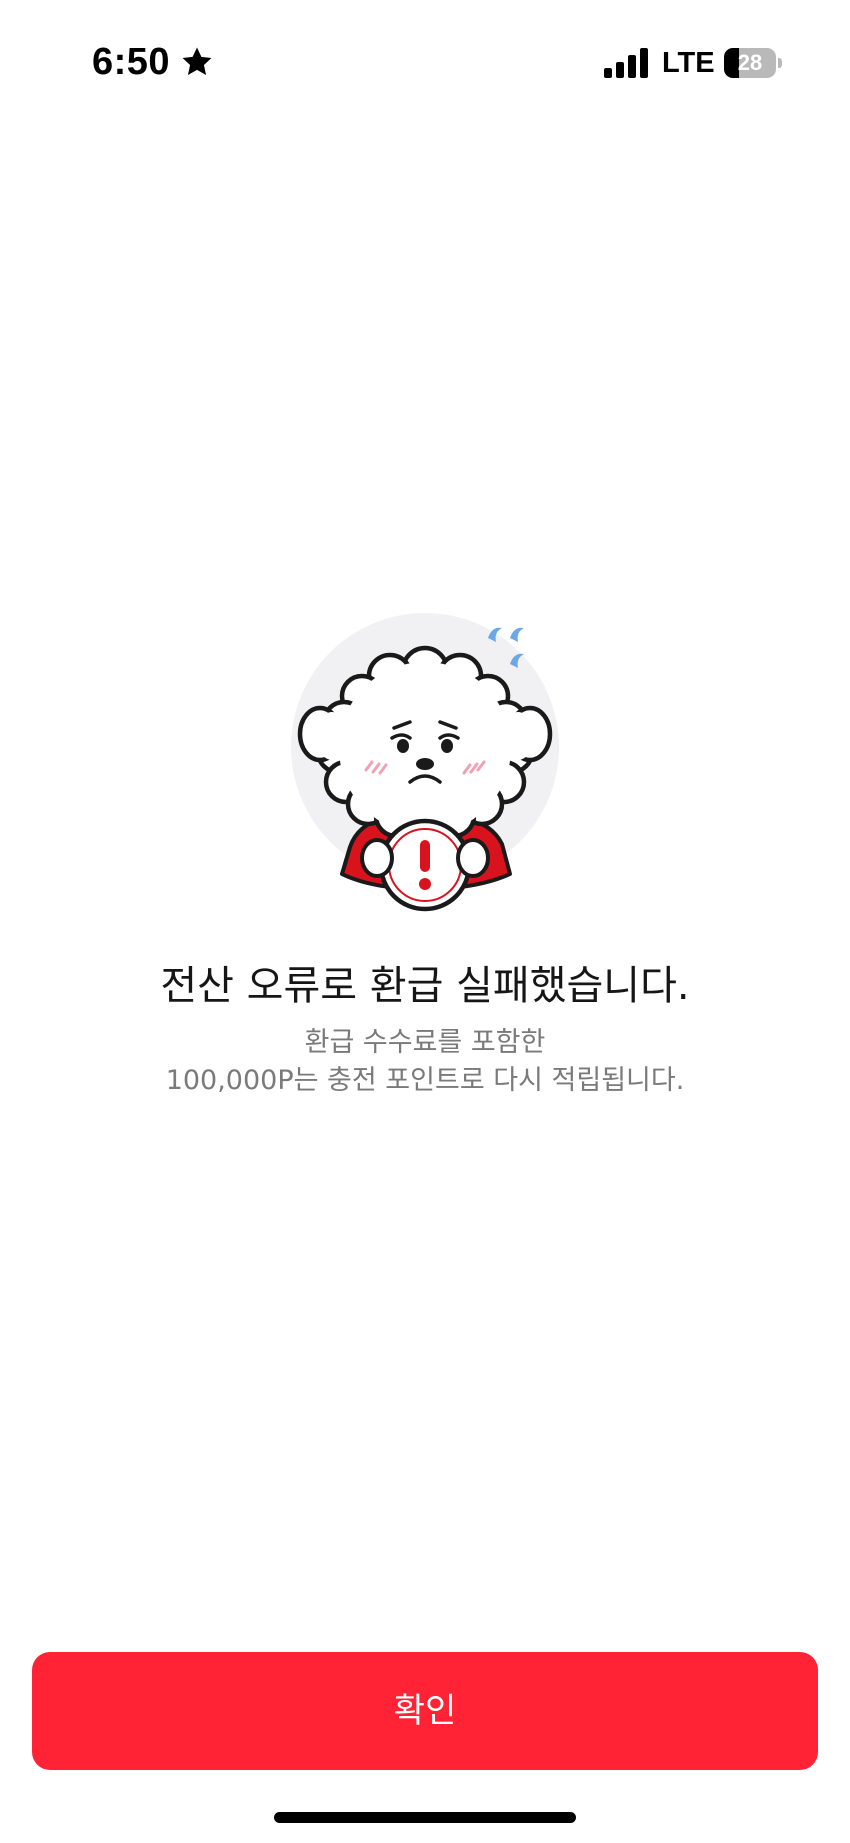  What do you see at coordinates (425, 986) in the screenshot?
I see `error-title: 전산 오류로 환급 실패했습니다.` at bounding box center [425, 986].